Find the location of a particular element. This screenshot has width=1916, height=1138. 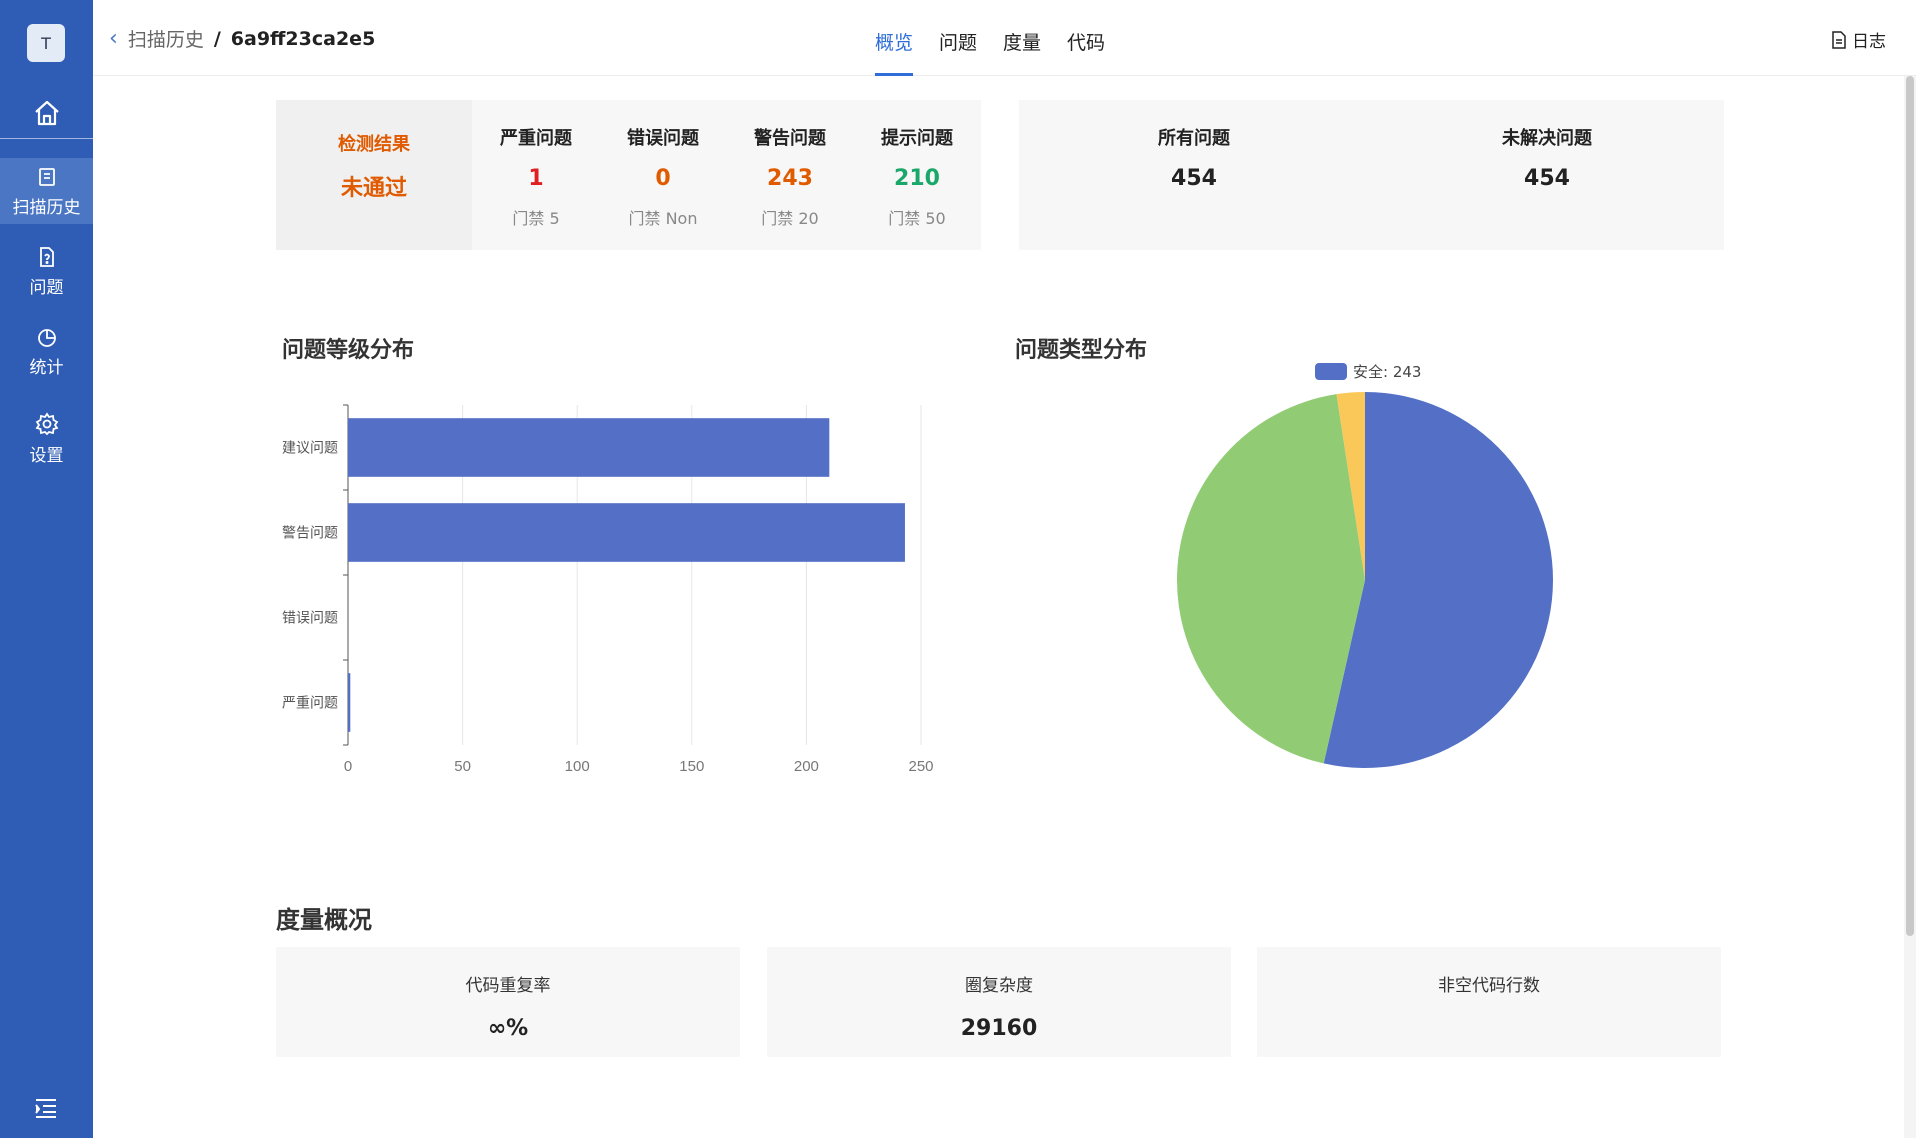

level-chart-title: 问题等级分布 is located at coordinates (348, 350).